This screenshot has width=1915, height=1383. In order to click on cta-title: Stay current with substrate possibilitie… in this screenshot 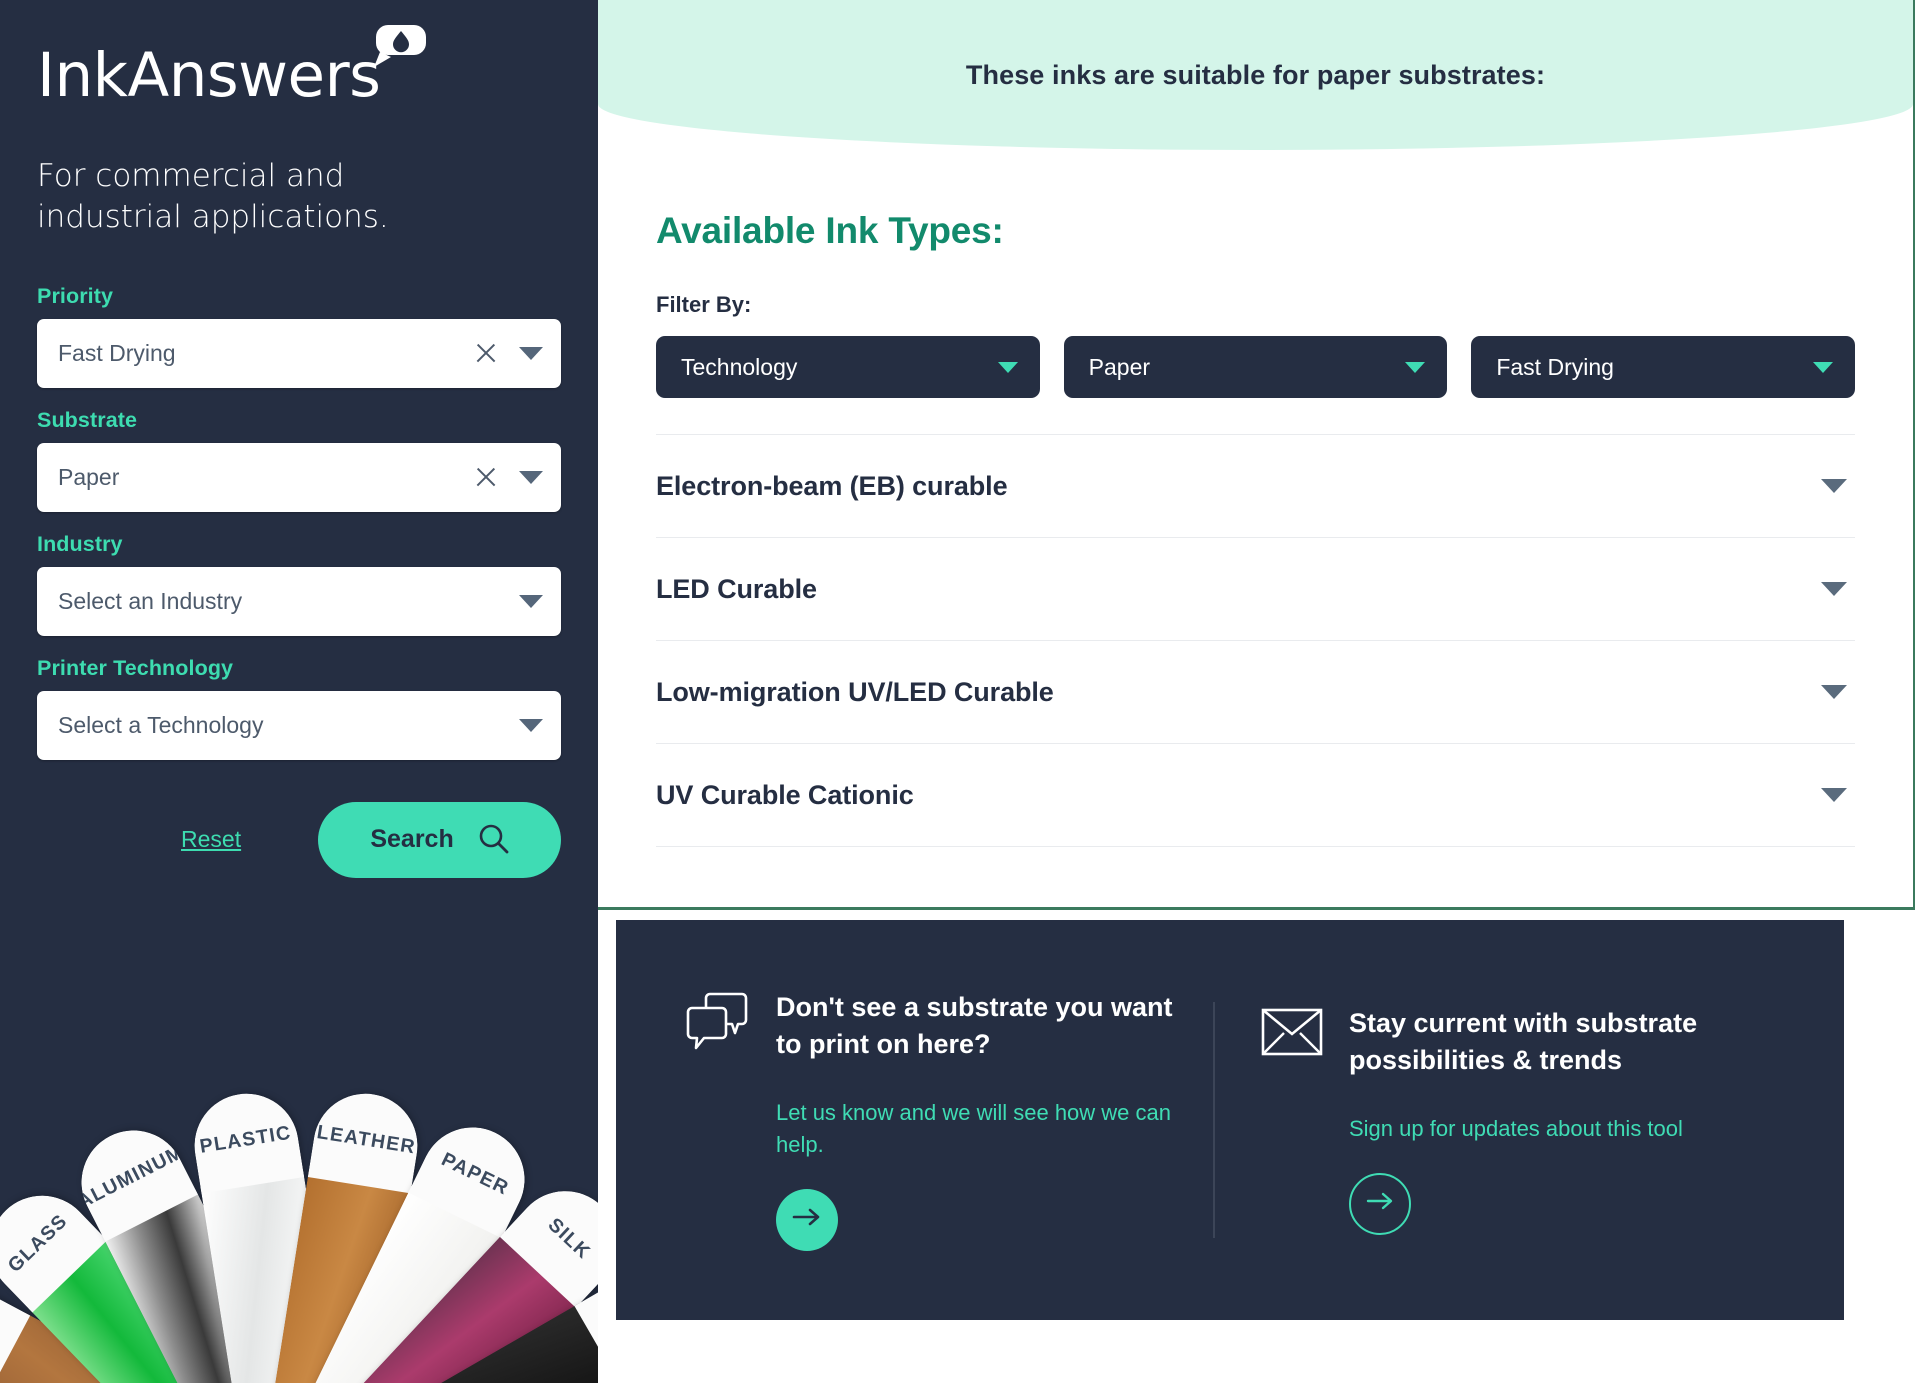, I will do `click(1523, 1042)`.